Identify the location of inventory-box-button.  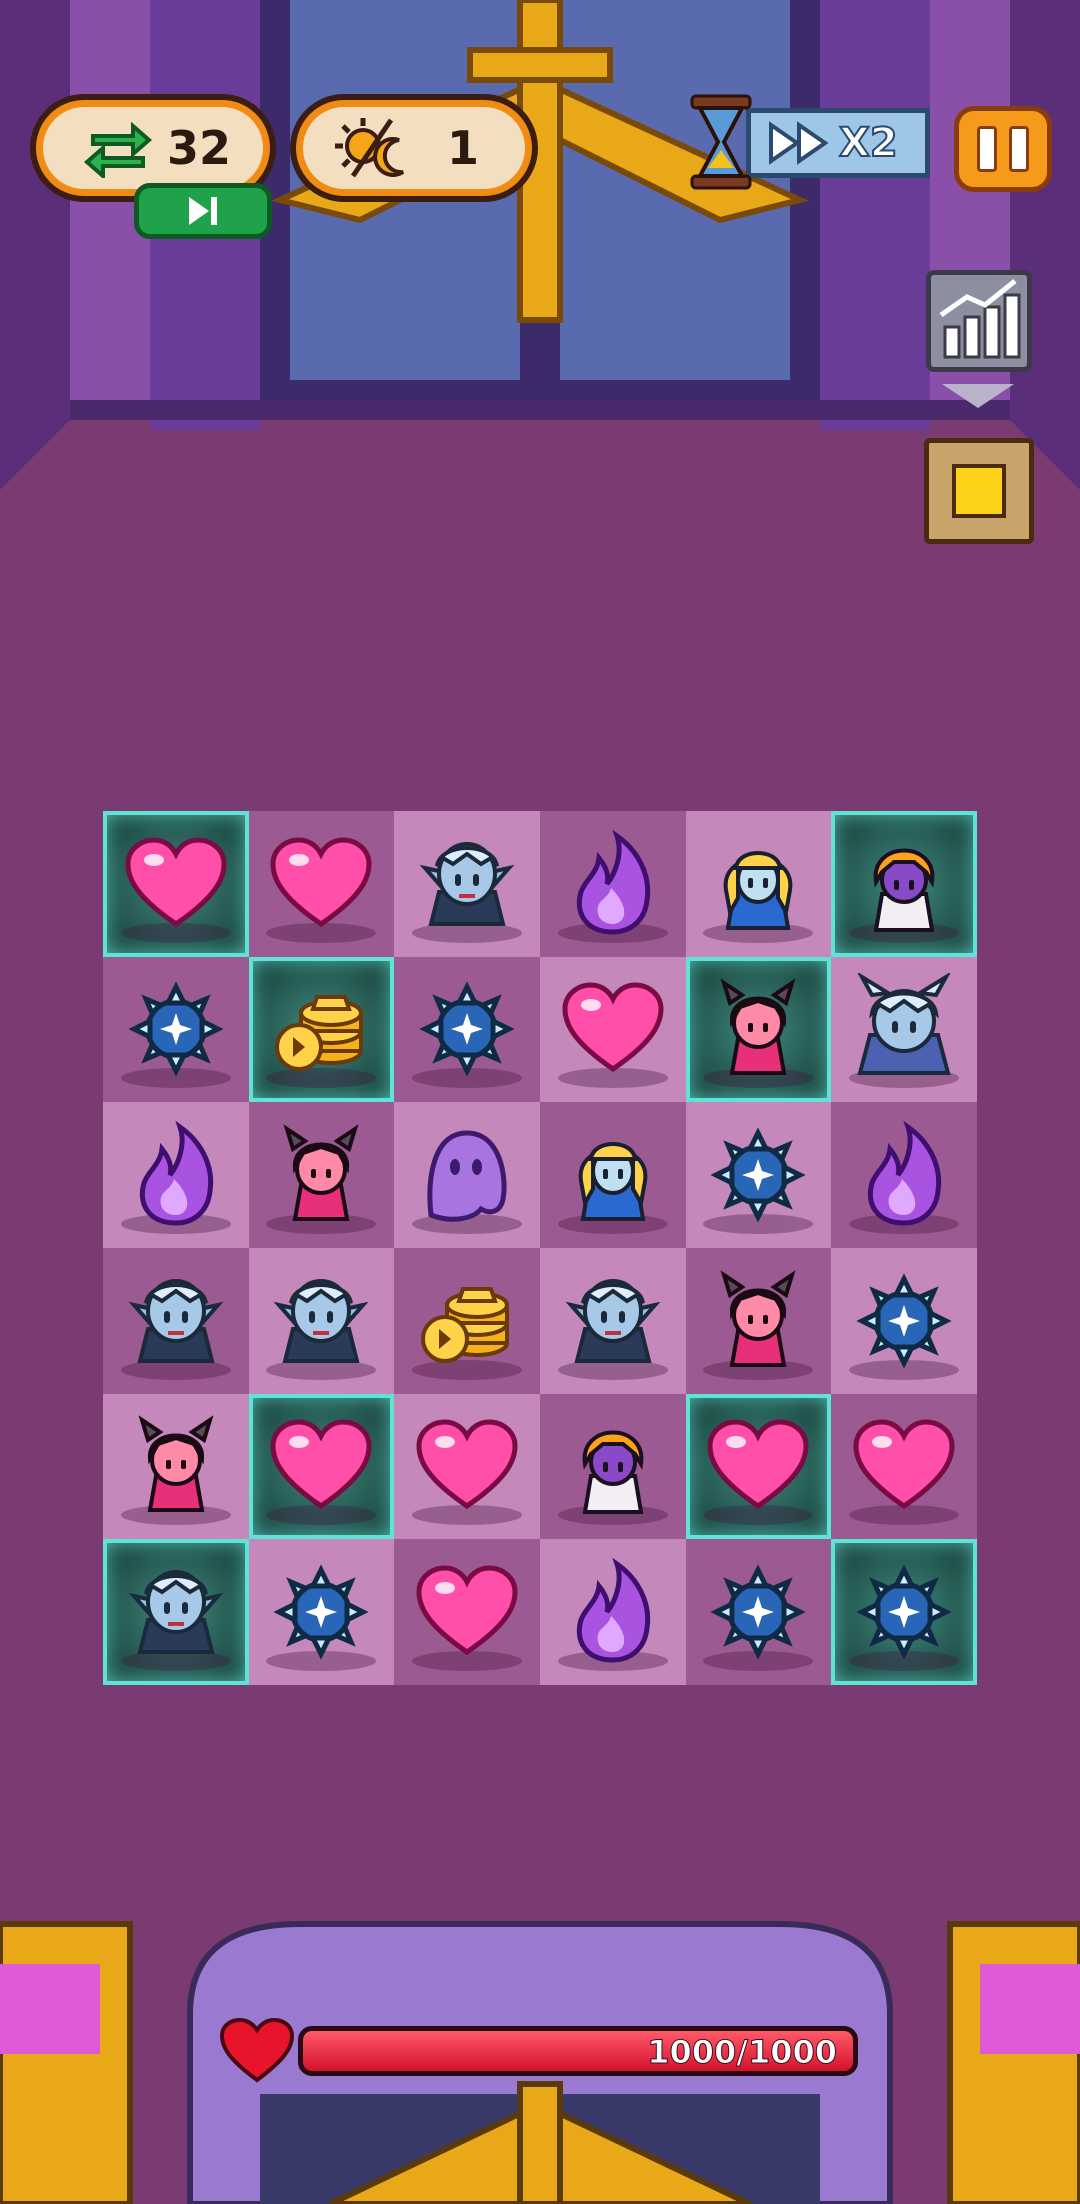
(979, 491).